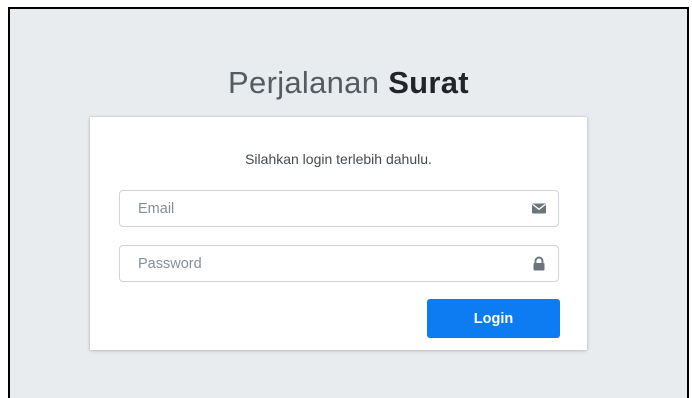  What do you see at coordinates (539, 263) in the screenshot?
I see `lock-icon` at bounding box center [539, 263].